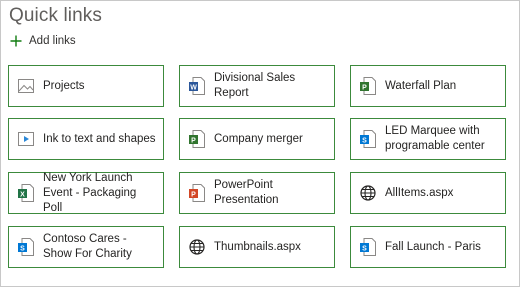 The width and height of the screenshot is (520, 287). I want to click on link-tile: S LED Marquee with programable center, so click(428, 139).